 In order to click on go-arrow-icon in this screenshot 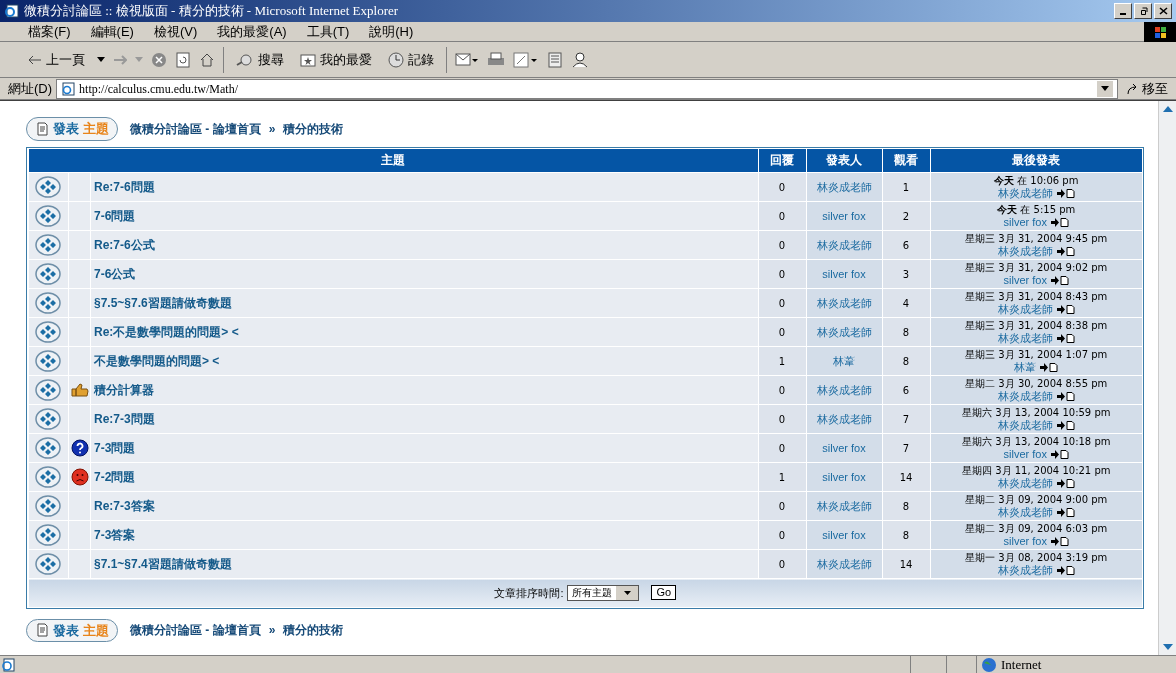, I will do `click(1132, 88)`.